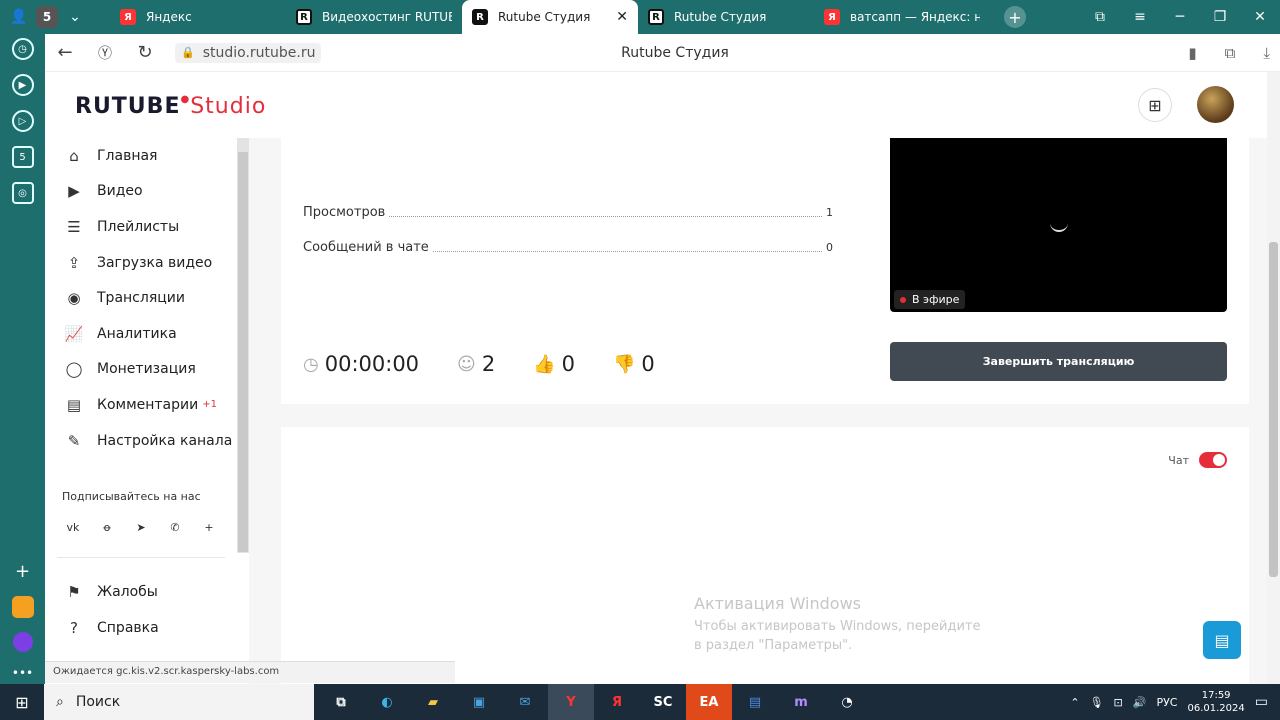 This screenshot has height=720, width=1280. I want to click on live-dot-icon, so click(903, 299).